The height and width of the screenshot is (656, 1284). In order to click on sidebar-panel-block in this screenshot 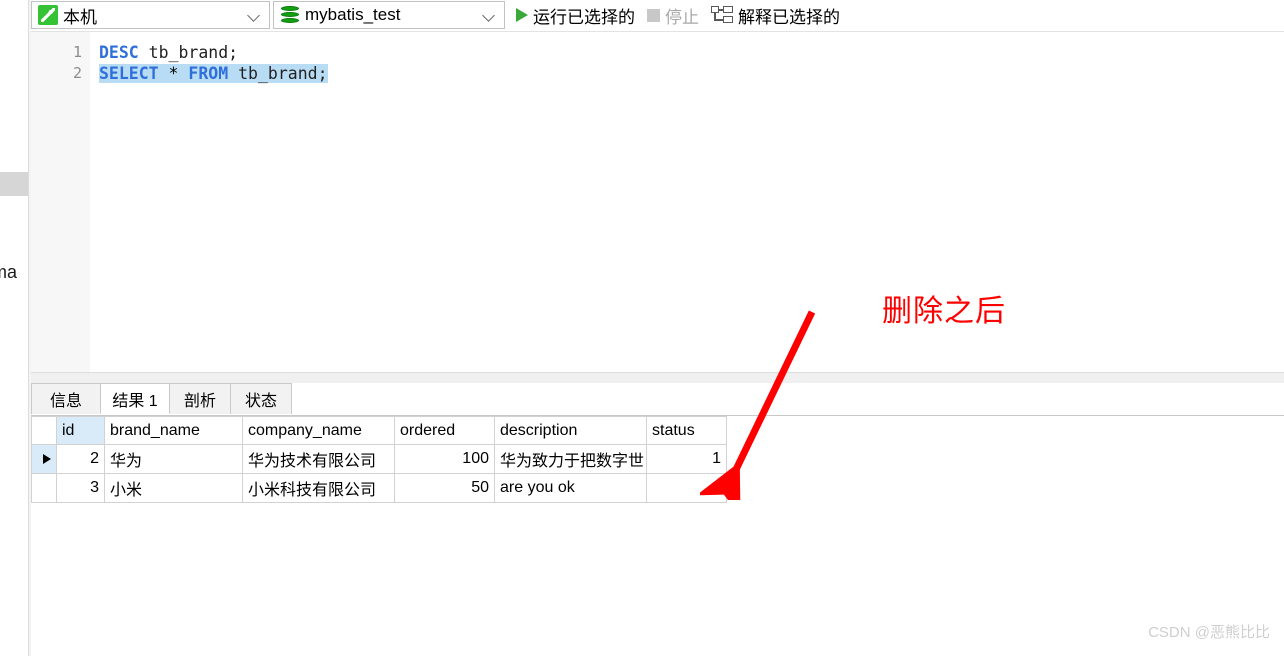, I will do `click(14, 184)`.